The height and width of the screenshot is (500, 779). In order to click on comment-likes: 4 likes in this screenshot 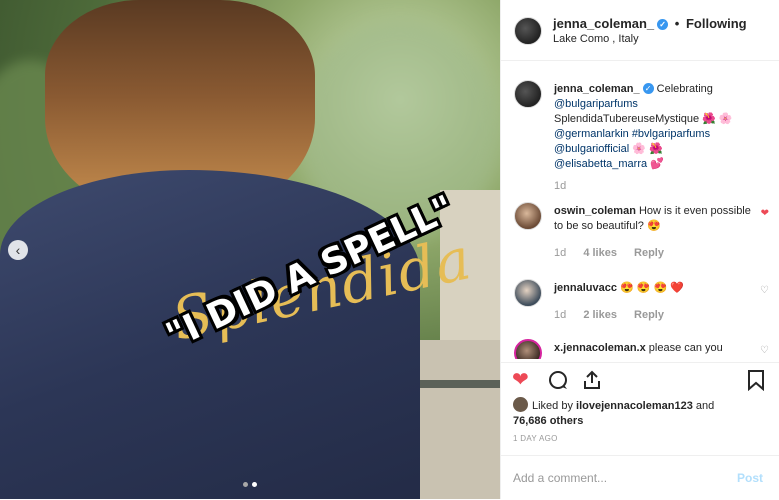, I will do `click(600, 253)`.